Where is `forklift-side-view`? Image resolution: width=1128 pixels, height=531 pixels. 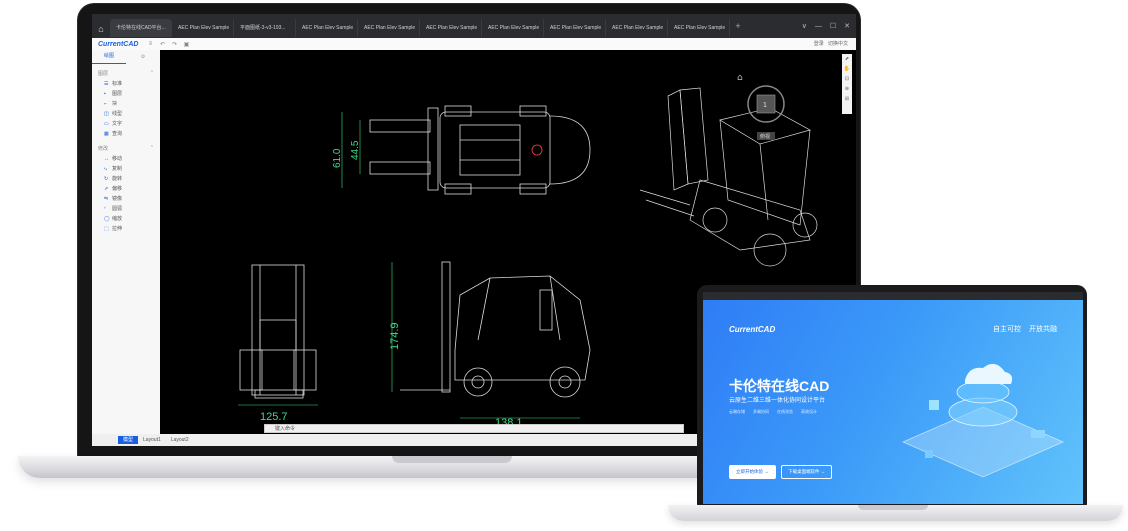 forklift-side-view is located at coordinates (495, 329).